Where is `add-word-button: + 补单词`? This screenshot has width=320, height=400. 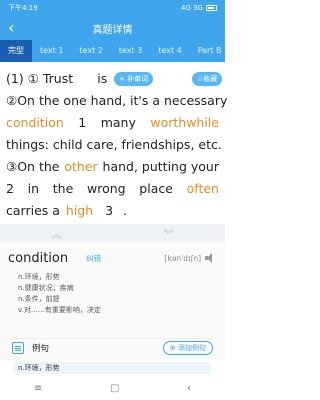 add-word-button: + 补单词 is located at coordinates (134, 79).